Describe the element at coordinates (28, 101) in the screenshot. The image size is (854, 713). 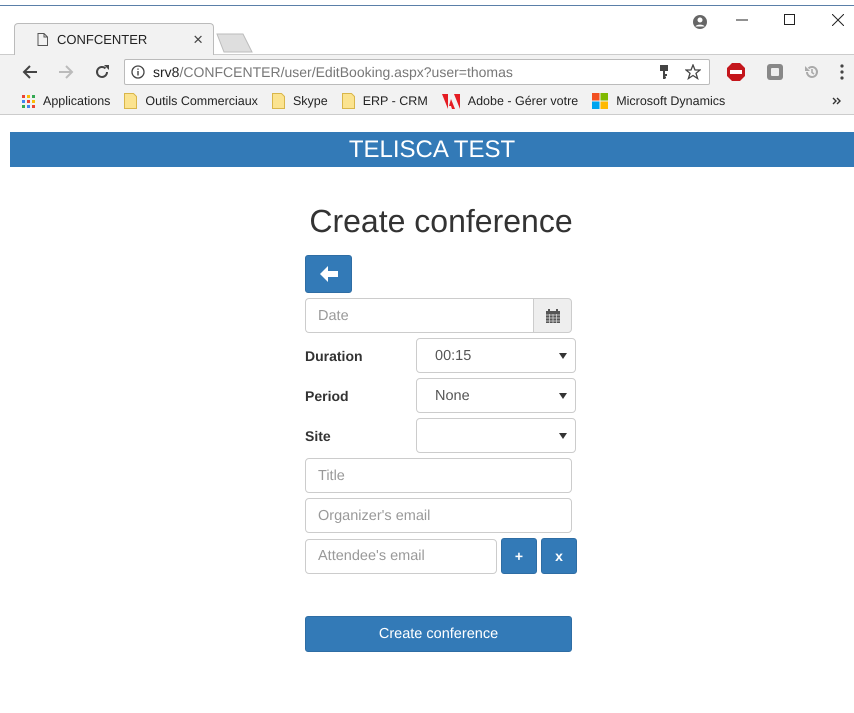
I see `apps-grid-icon` at that location.